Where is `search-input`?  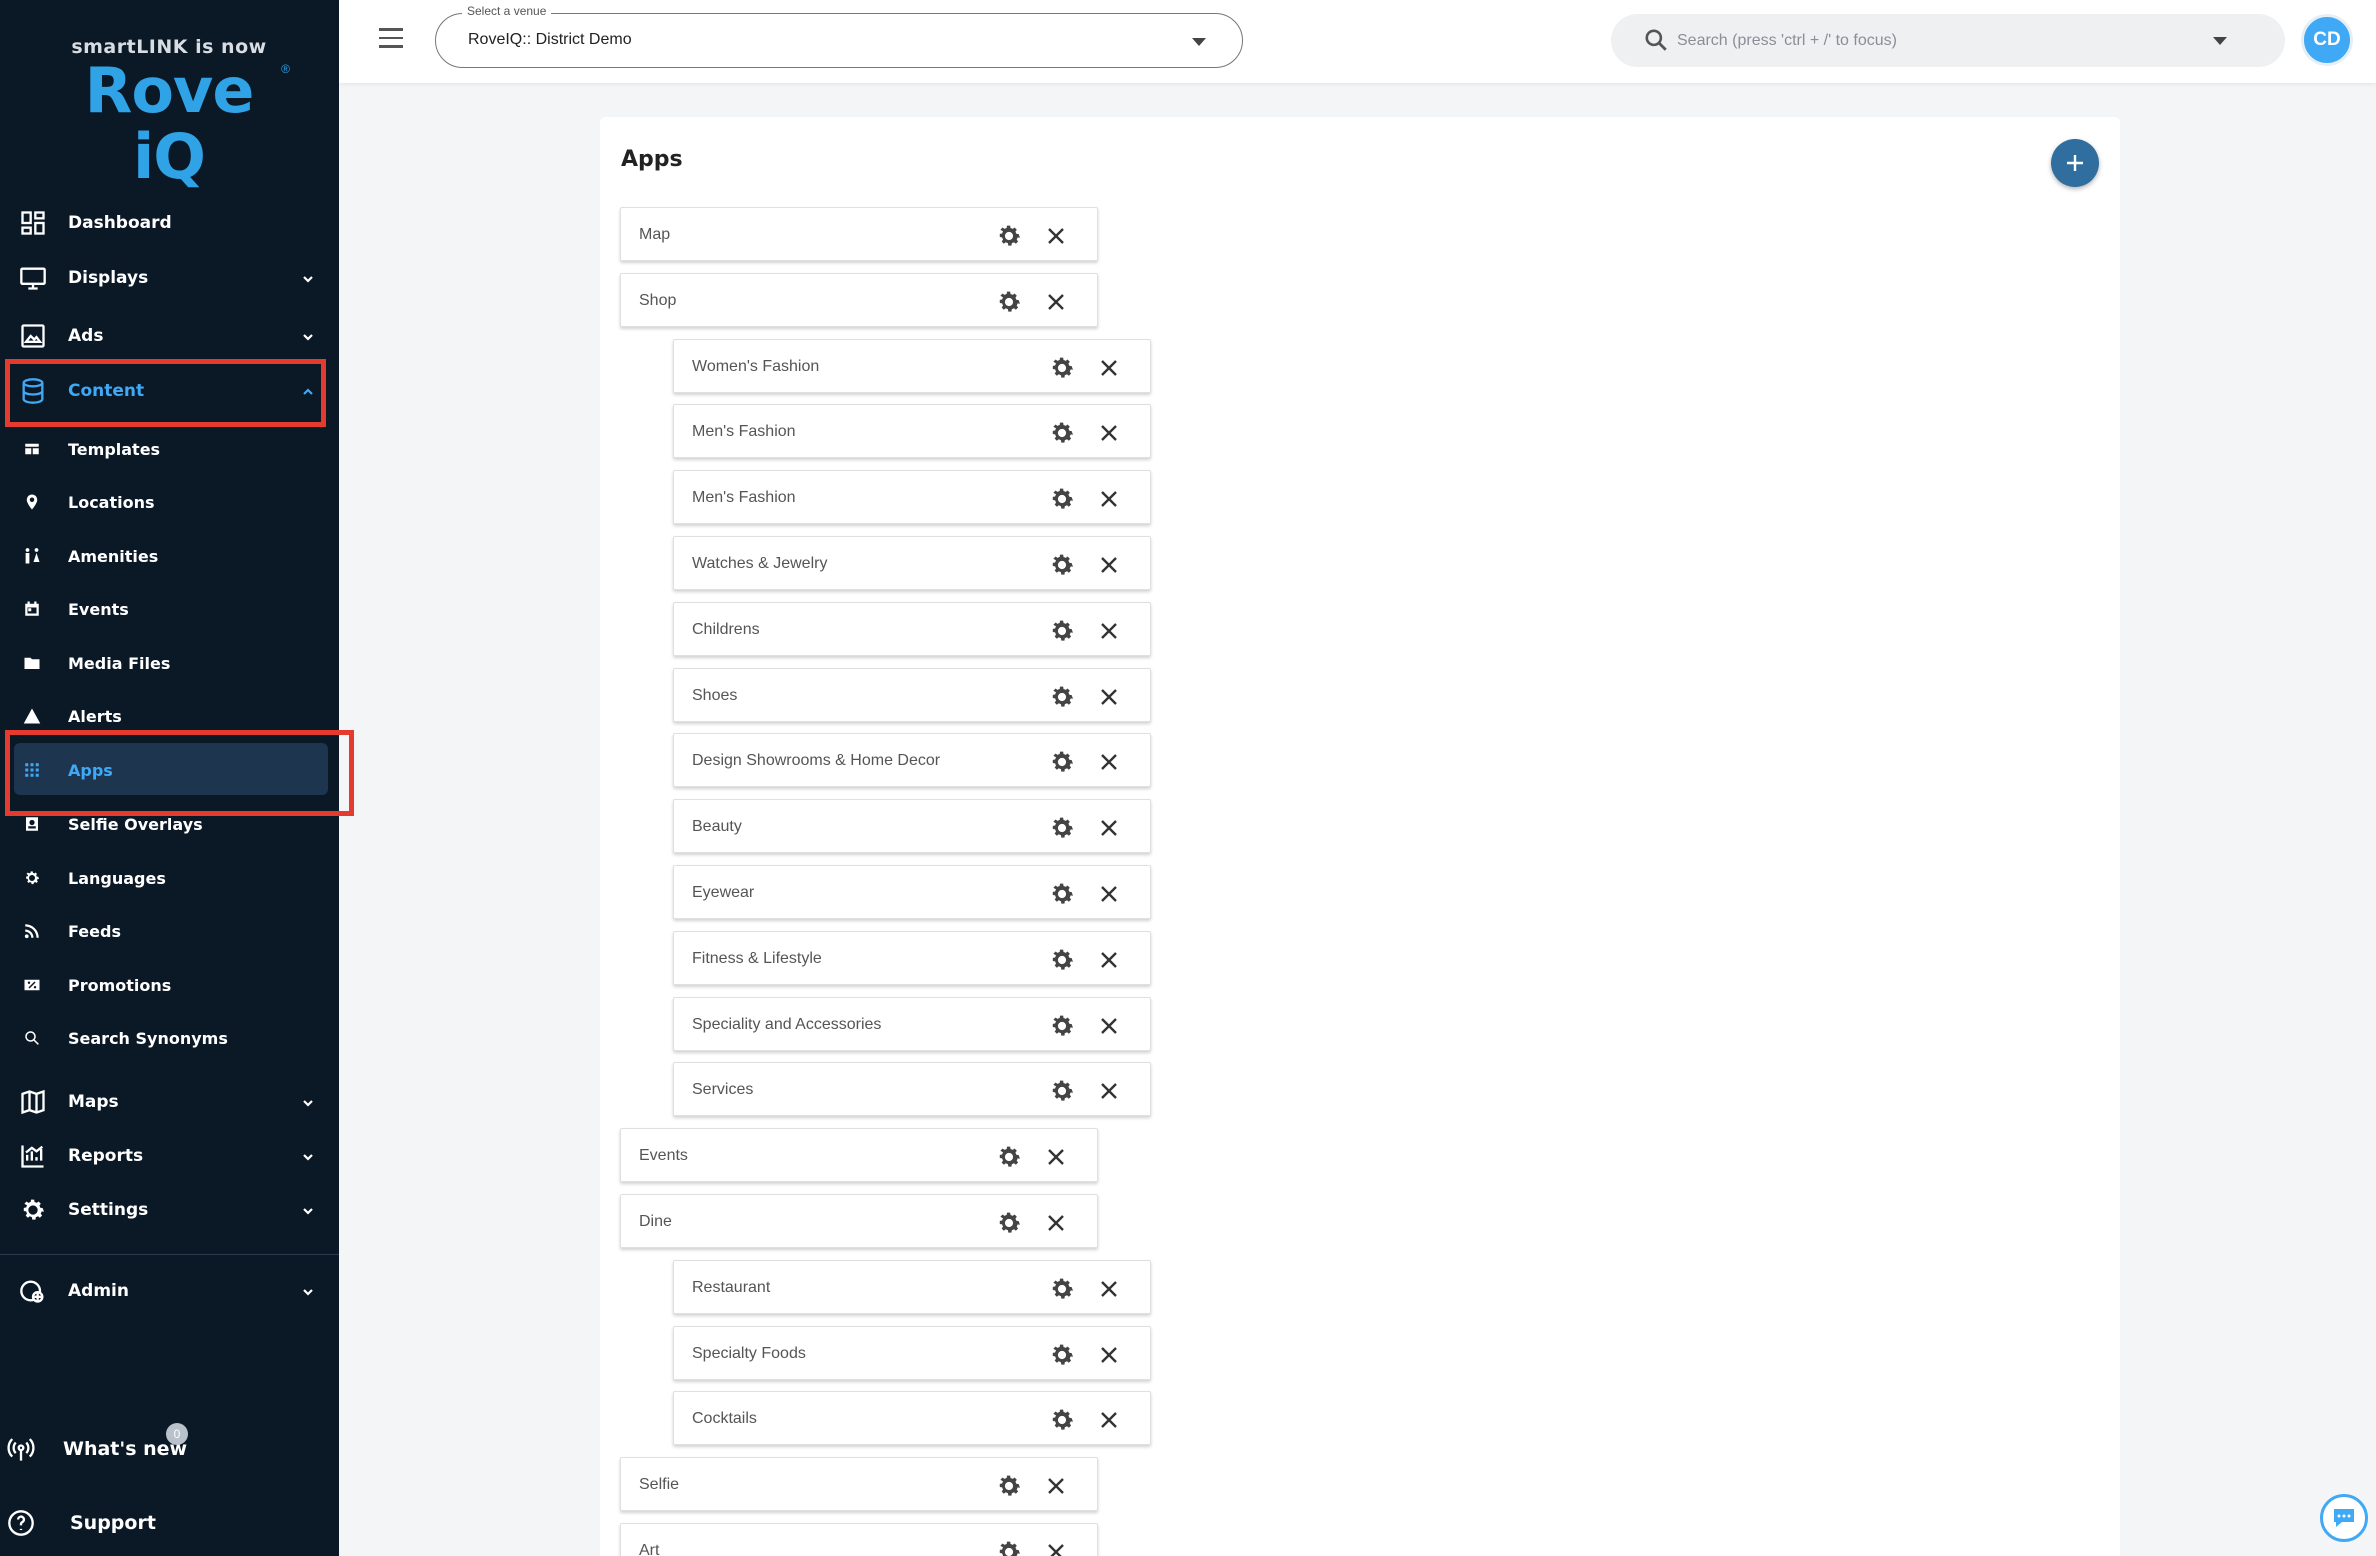
search-input is located at coordinates (1937, 40).